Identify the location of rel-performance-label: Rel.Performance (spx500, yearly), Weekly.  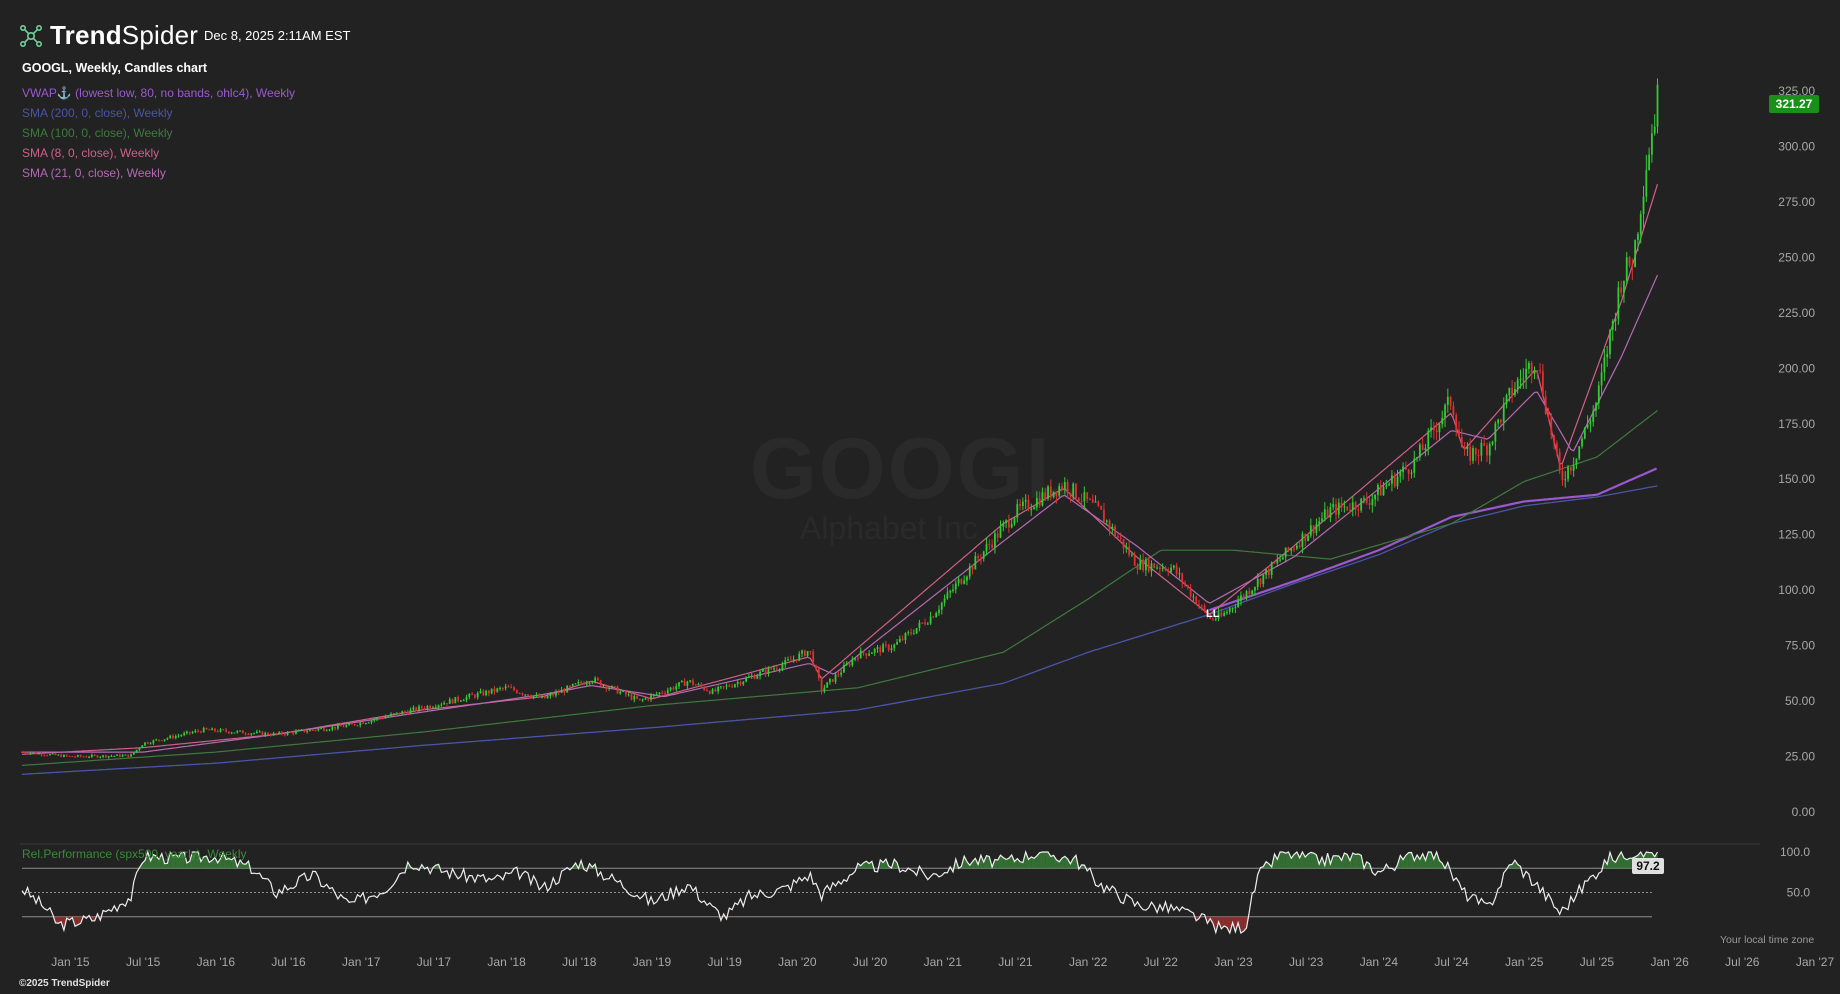
(134, 854).